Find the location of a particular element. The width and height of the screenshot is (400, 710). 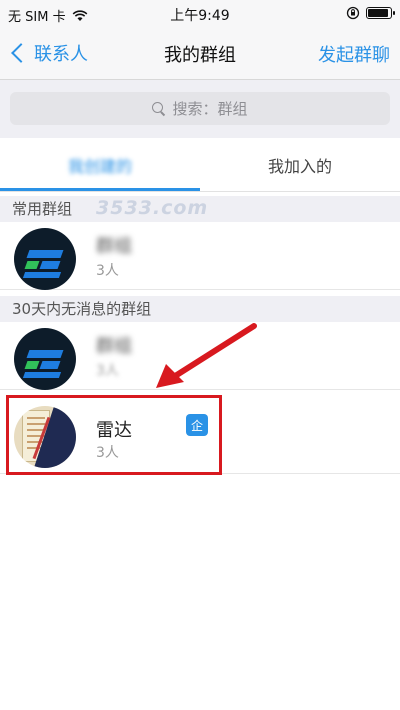

battery-fill is located at coordinates (378, 13).